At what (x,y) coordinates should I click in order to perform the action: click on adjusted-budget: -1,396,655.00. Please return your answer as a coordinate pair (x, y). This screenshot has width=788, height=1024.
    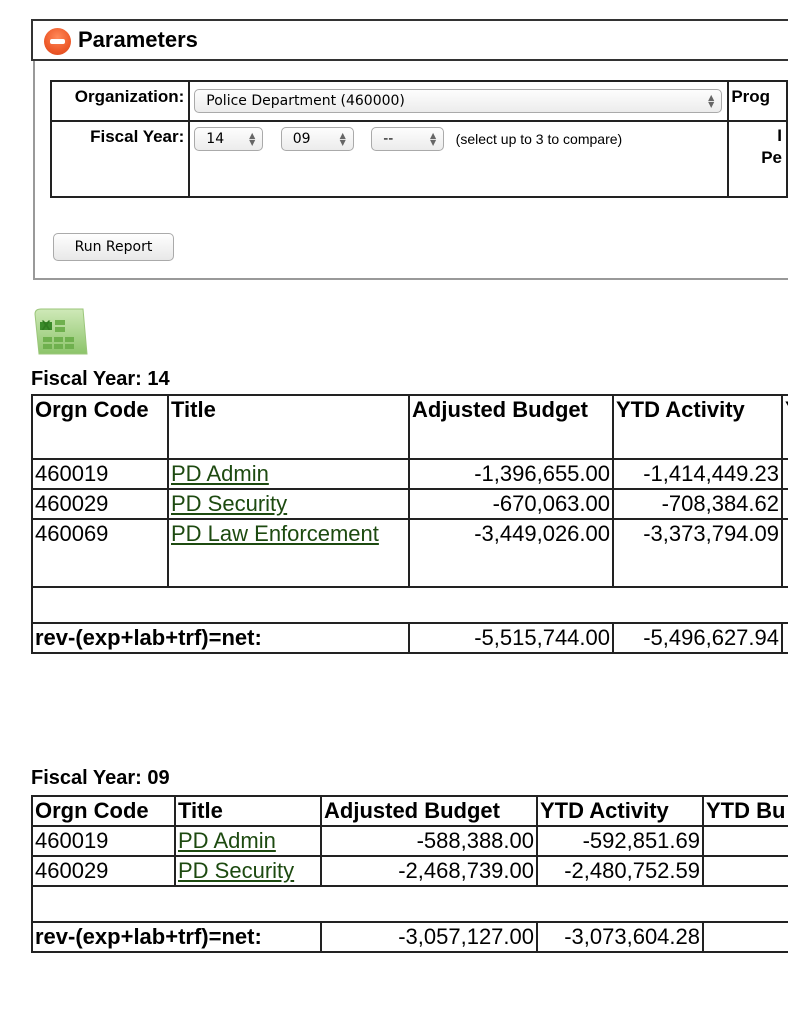
    Looking at the image, I should click on (511, 474).